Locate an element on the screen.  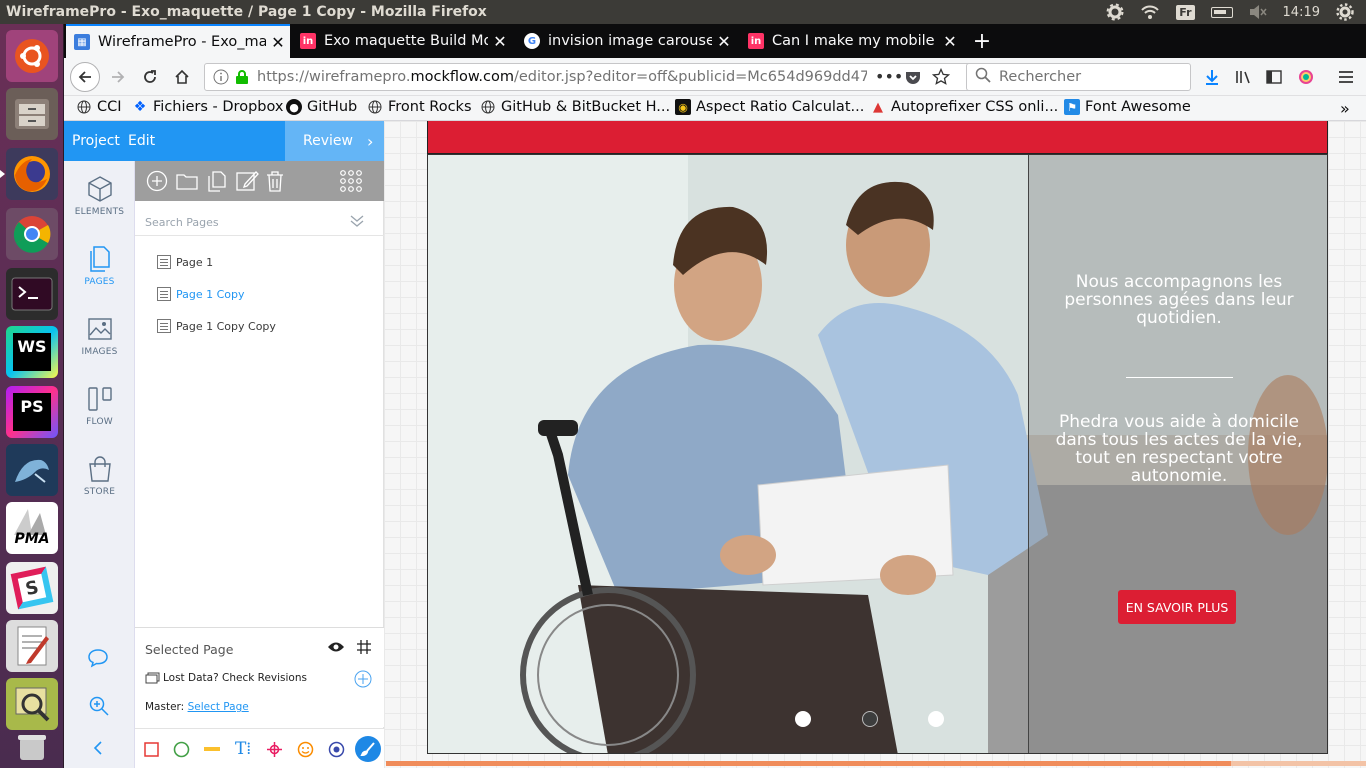
downloads-icon is located at coordinates (1212, 77).